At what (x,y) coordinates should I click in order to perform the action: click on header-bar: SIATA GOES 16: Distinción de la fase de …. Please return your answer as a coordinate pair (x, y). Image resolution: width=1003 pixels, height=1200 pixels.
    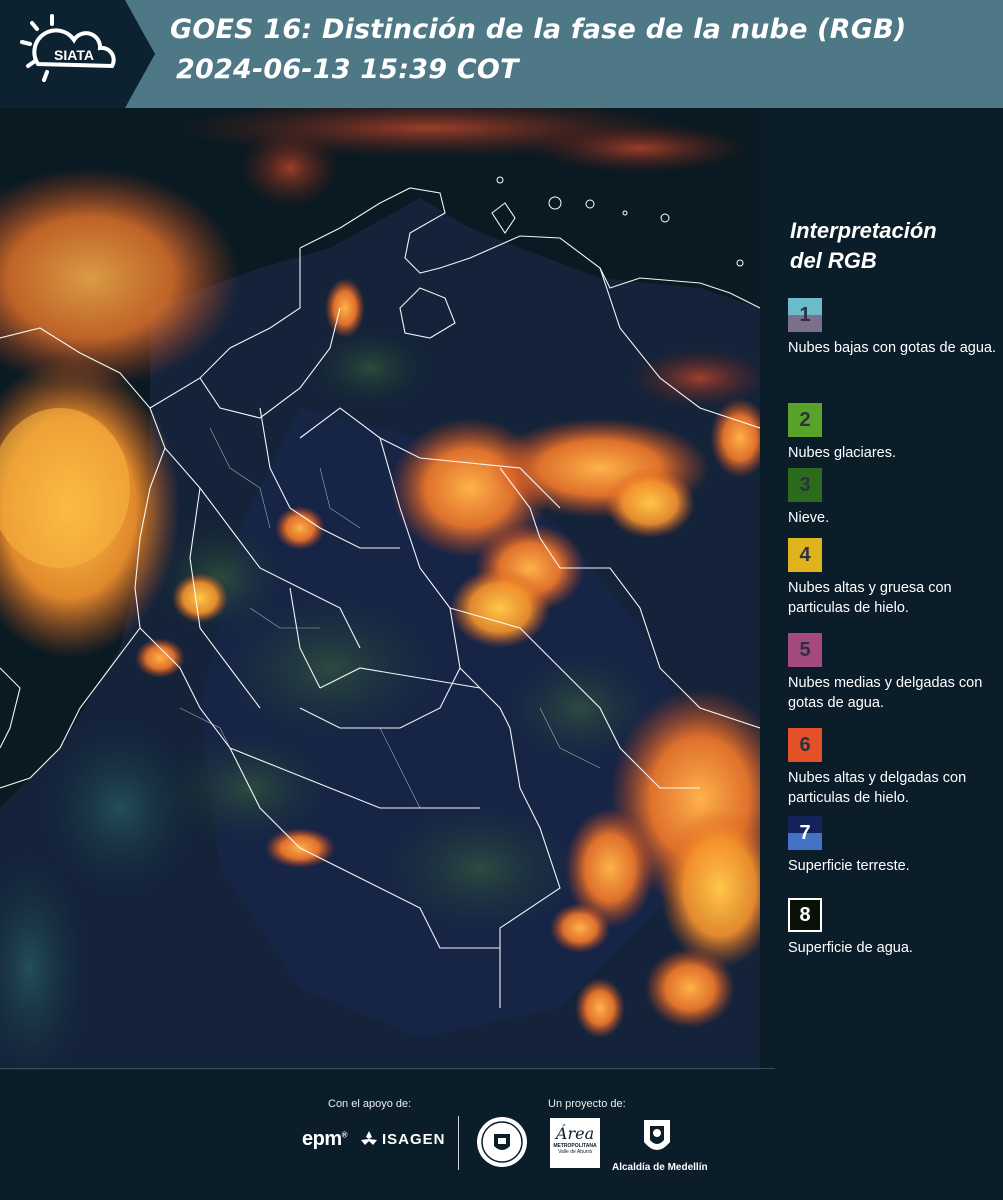
    Looking at the image, I should click on (501, 54).